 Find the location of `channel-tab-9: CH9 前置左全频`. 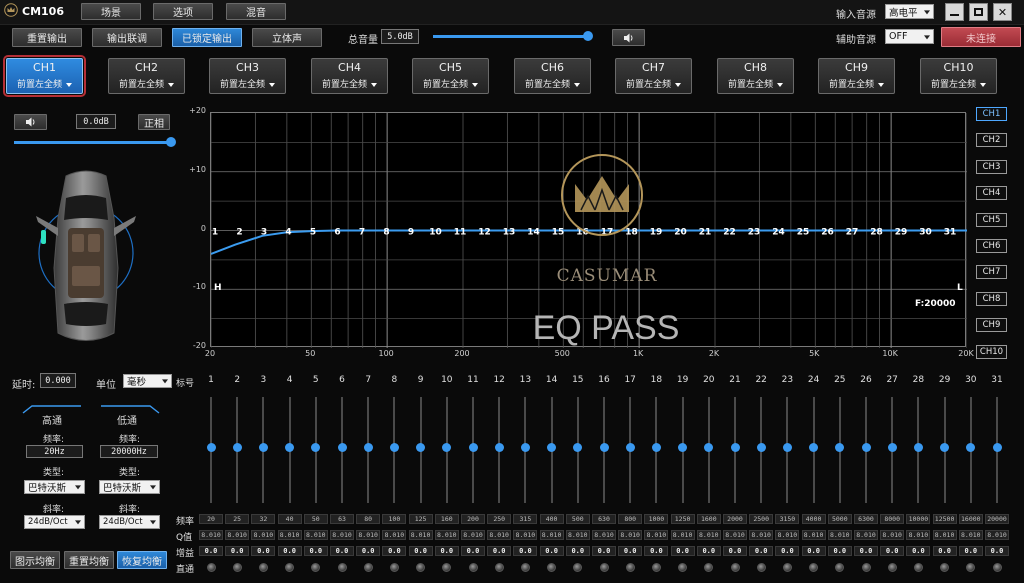

channel-tab-9: CH9 前置左全频 is located at coordinates (856, 76).